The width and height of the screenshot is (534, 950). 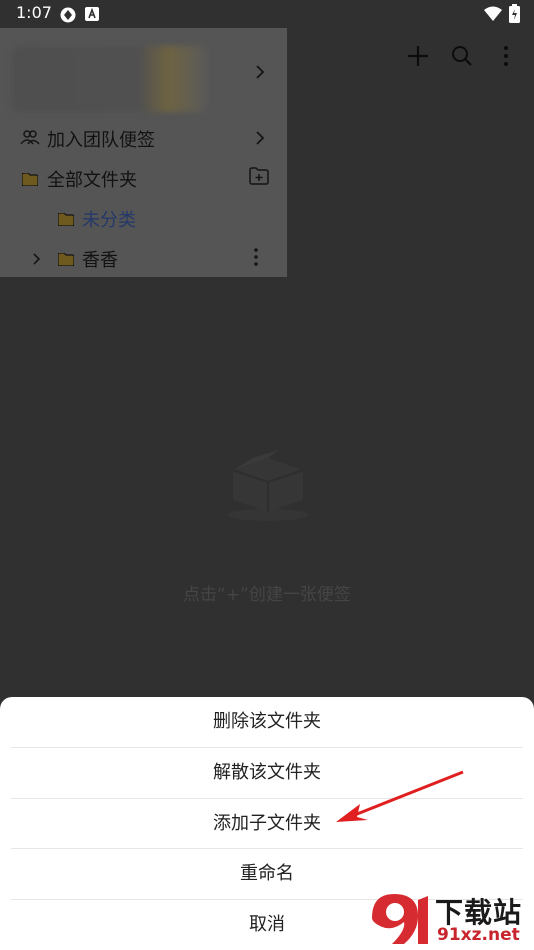 What do you see at coordinates (101, 140) in the screenshot?
I see `drawer-item-label: 加入团队便签` at bounding box center [101, 140].